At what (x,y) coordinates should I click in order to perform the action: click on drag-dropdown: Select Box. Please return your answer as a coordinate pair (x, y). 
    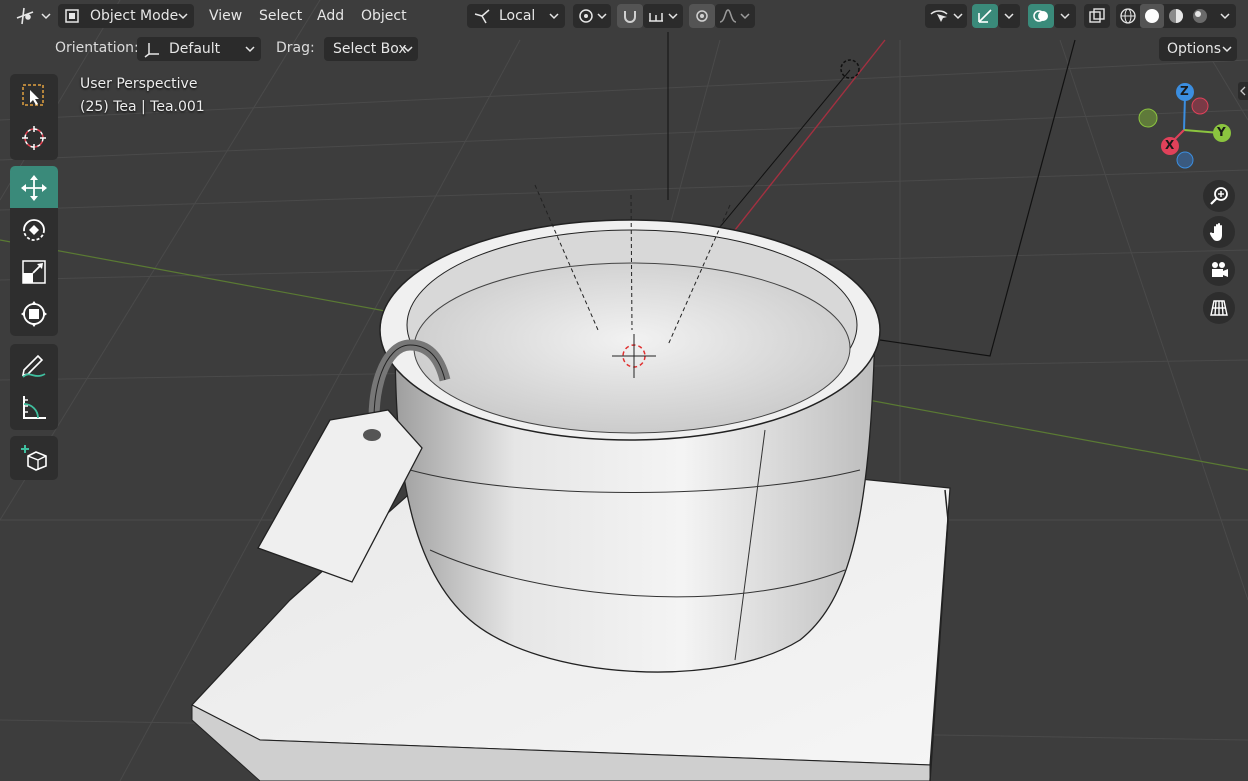
    Looking at the image, I should click on (371, 49).